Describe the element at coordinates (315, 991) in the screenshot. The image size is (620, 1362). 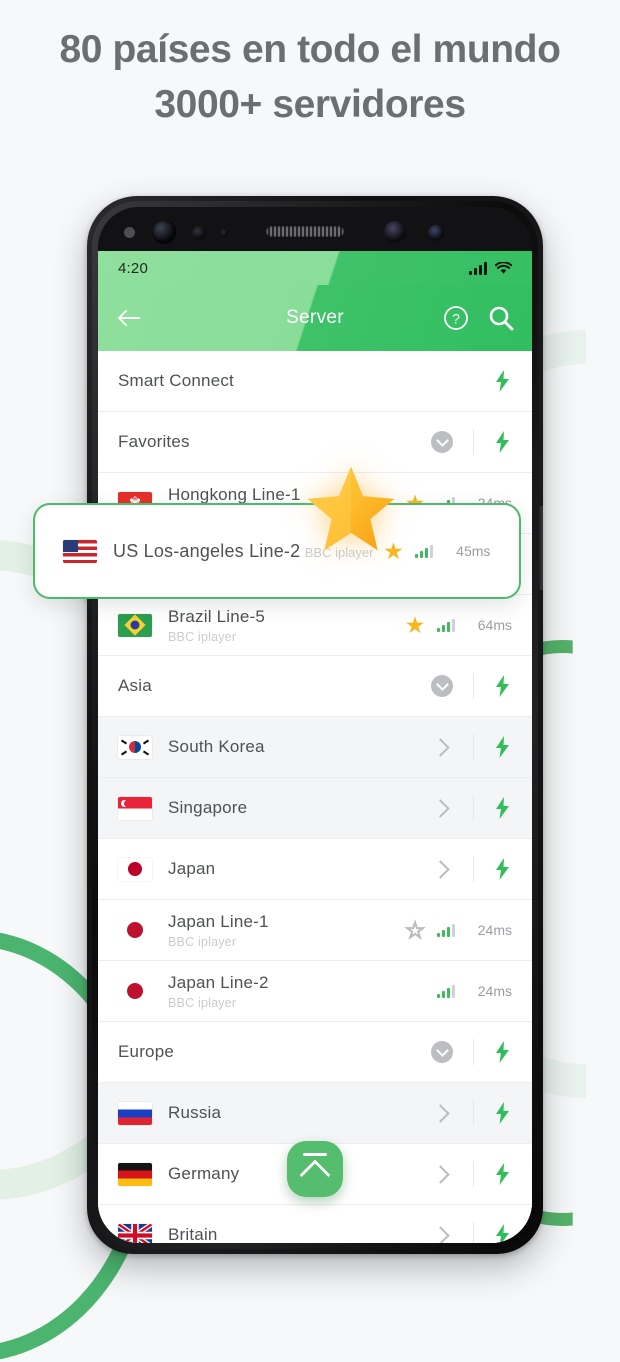
I see `list-item-server: Japan Line-2 BBC iplayer 24ms` at that location.